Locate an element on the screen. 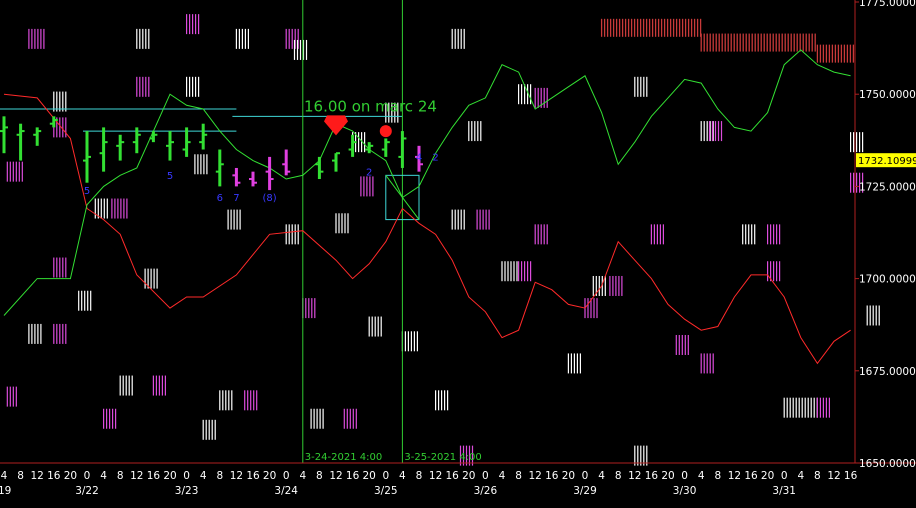  date-tick-label: 3/26 is located at coordinates (486, 491).